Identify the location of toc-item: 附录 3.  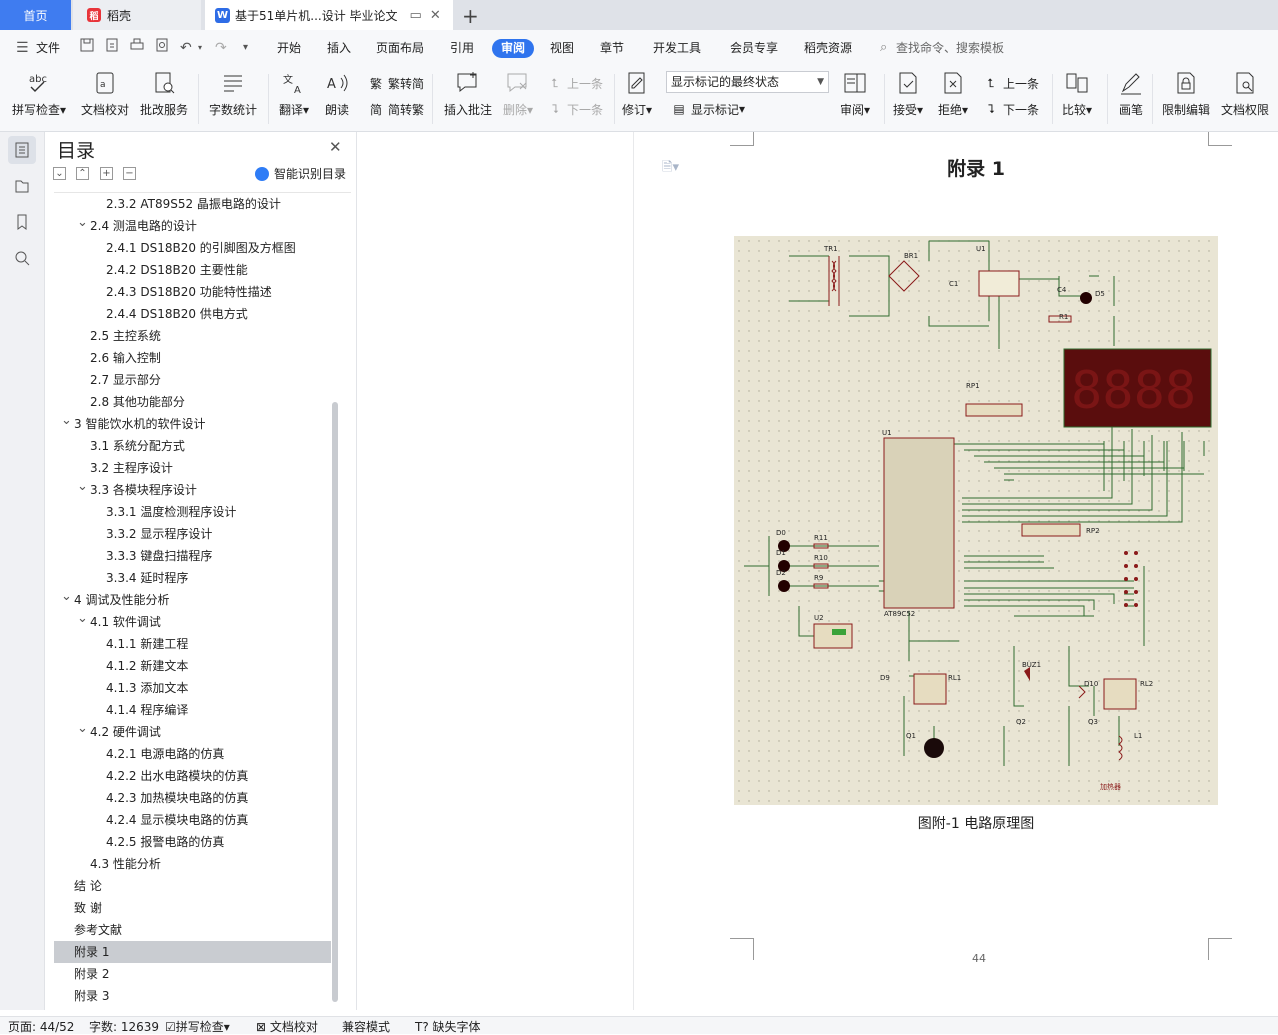
(192, 995).